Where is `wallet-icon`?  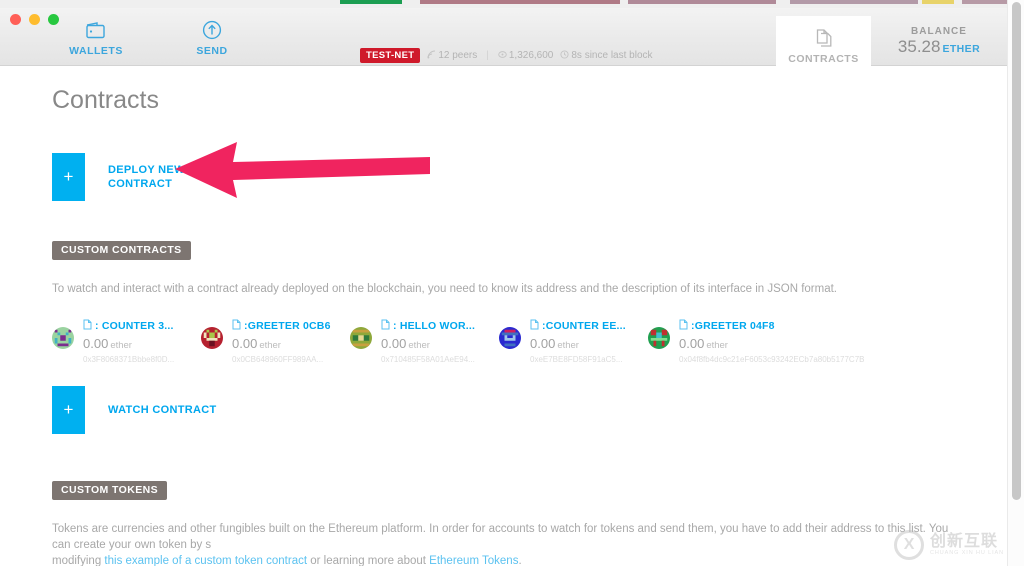 wallet-icon is located at coordinates (96, 30).